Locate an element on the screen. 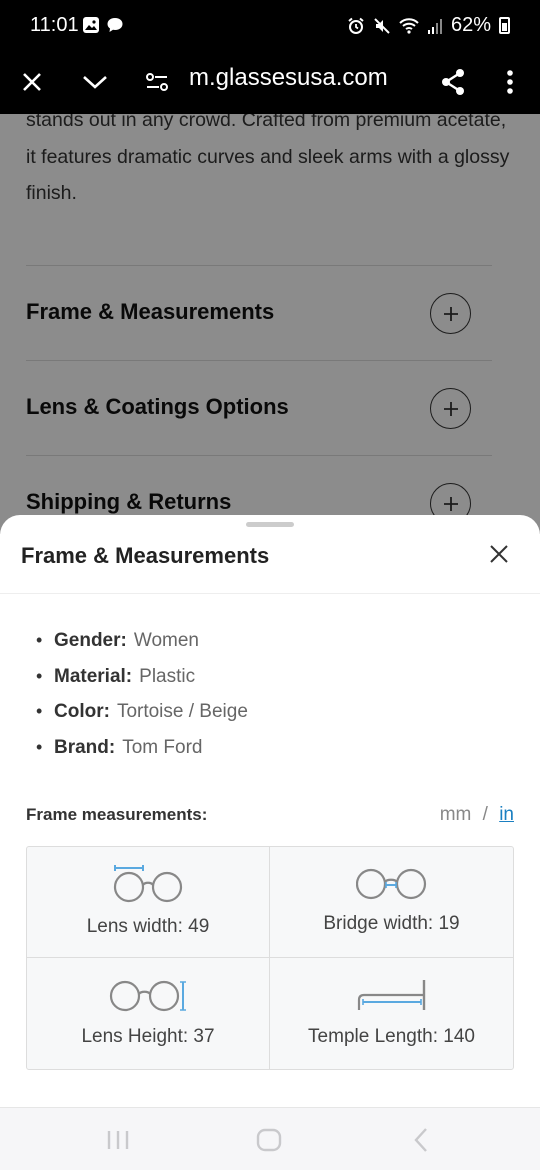 Image resolution: width=540 pixels, height=1170 pixels. bridge-width-icon is located at coordinates (390, 884).